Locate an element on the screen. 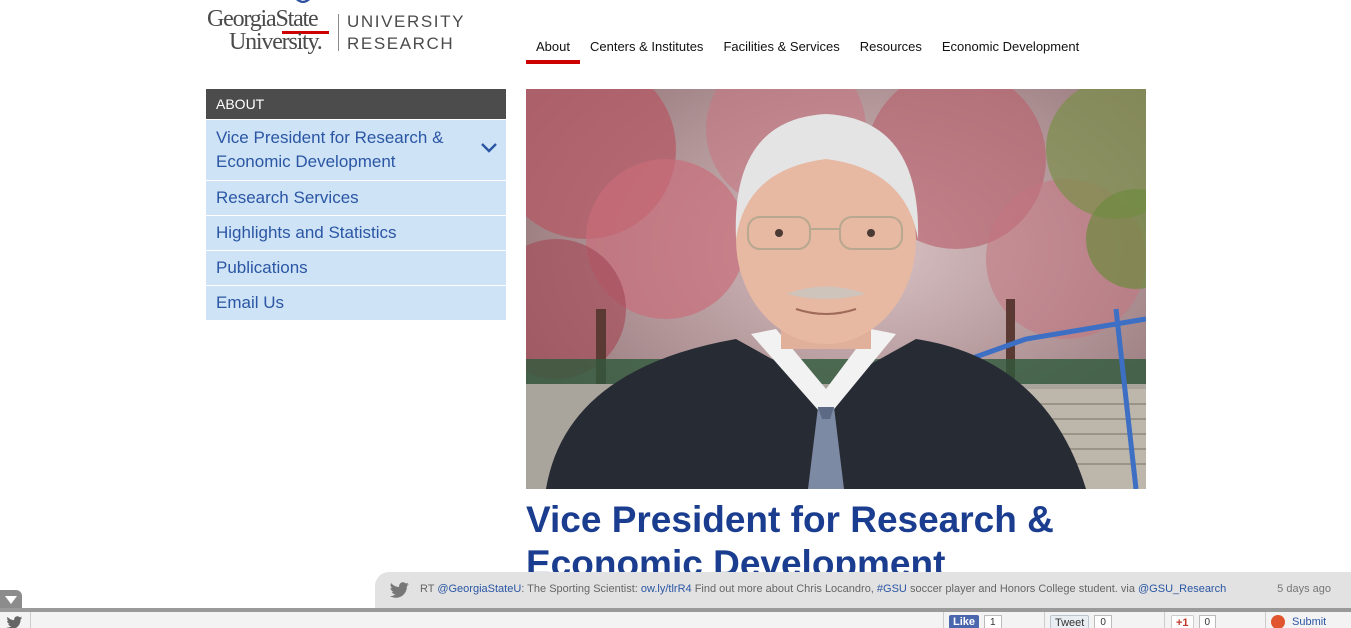 The width and height of the screenshot is (1351, 628). google-plus-widget: +1 0 is located at coordinates (1194, 621).